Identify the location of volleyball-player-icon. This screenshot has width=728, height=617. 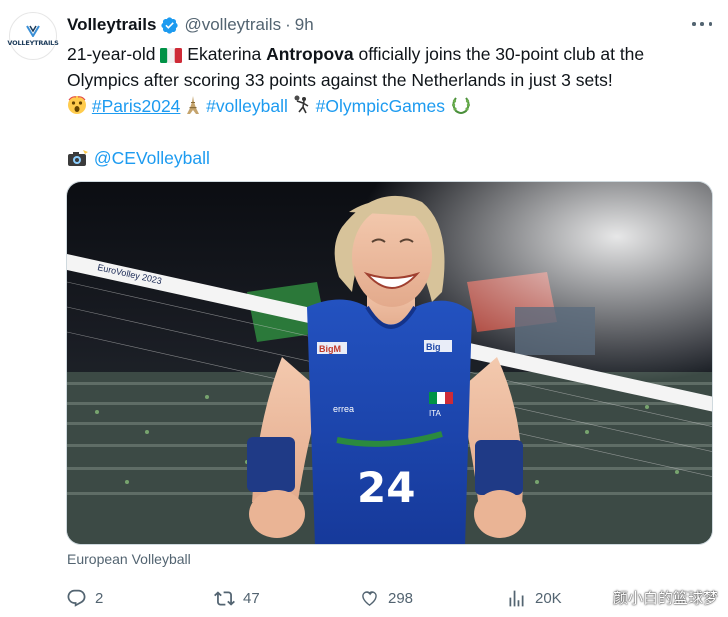
(301, 104).